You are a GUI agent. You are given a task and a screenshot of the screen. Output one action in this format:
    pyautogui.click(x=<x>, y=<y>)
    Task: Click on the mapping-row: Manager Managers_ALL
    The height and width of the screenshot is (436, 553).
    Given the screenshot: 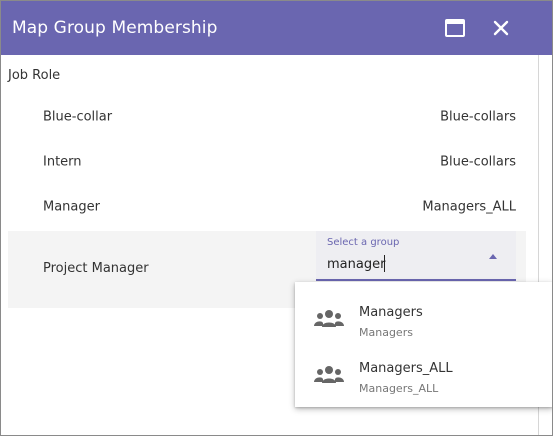 What is the action you would take?
    pyautogui.click(x=267, y=207)
    